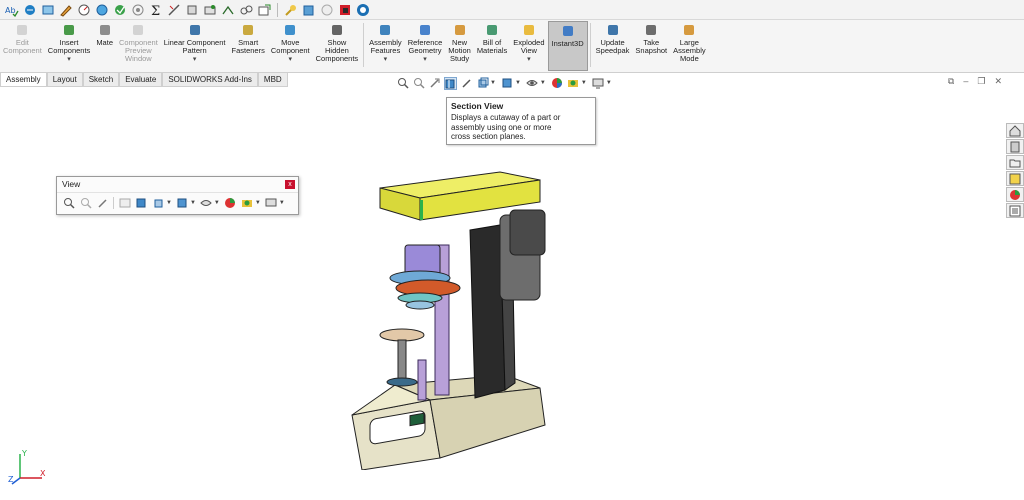  What do you see at coordinates (651, 39) in the screenshot?
I see `take-snapshot-button: Take Snapshot` at bounding box center [651, 39].